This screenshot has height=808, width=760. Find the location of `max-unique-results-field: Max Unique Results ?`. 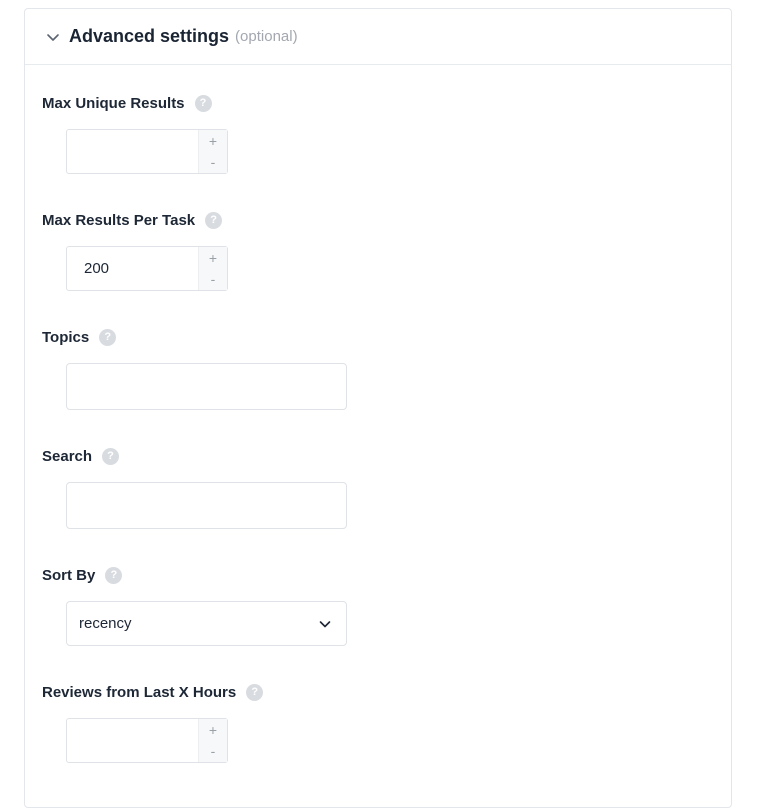

max-unique-results-field: Max Unique Results ? is located at coordinates (127, 103).